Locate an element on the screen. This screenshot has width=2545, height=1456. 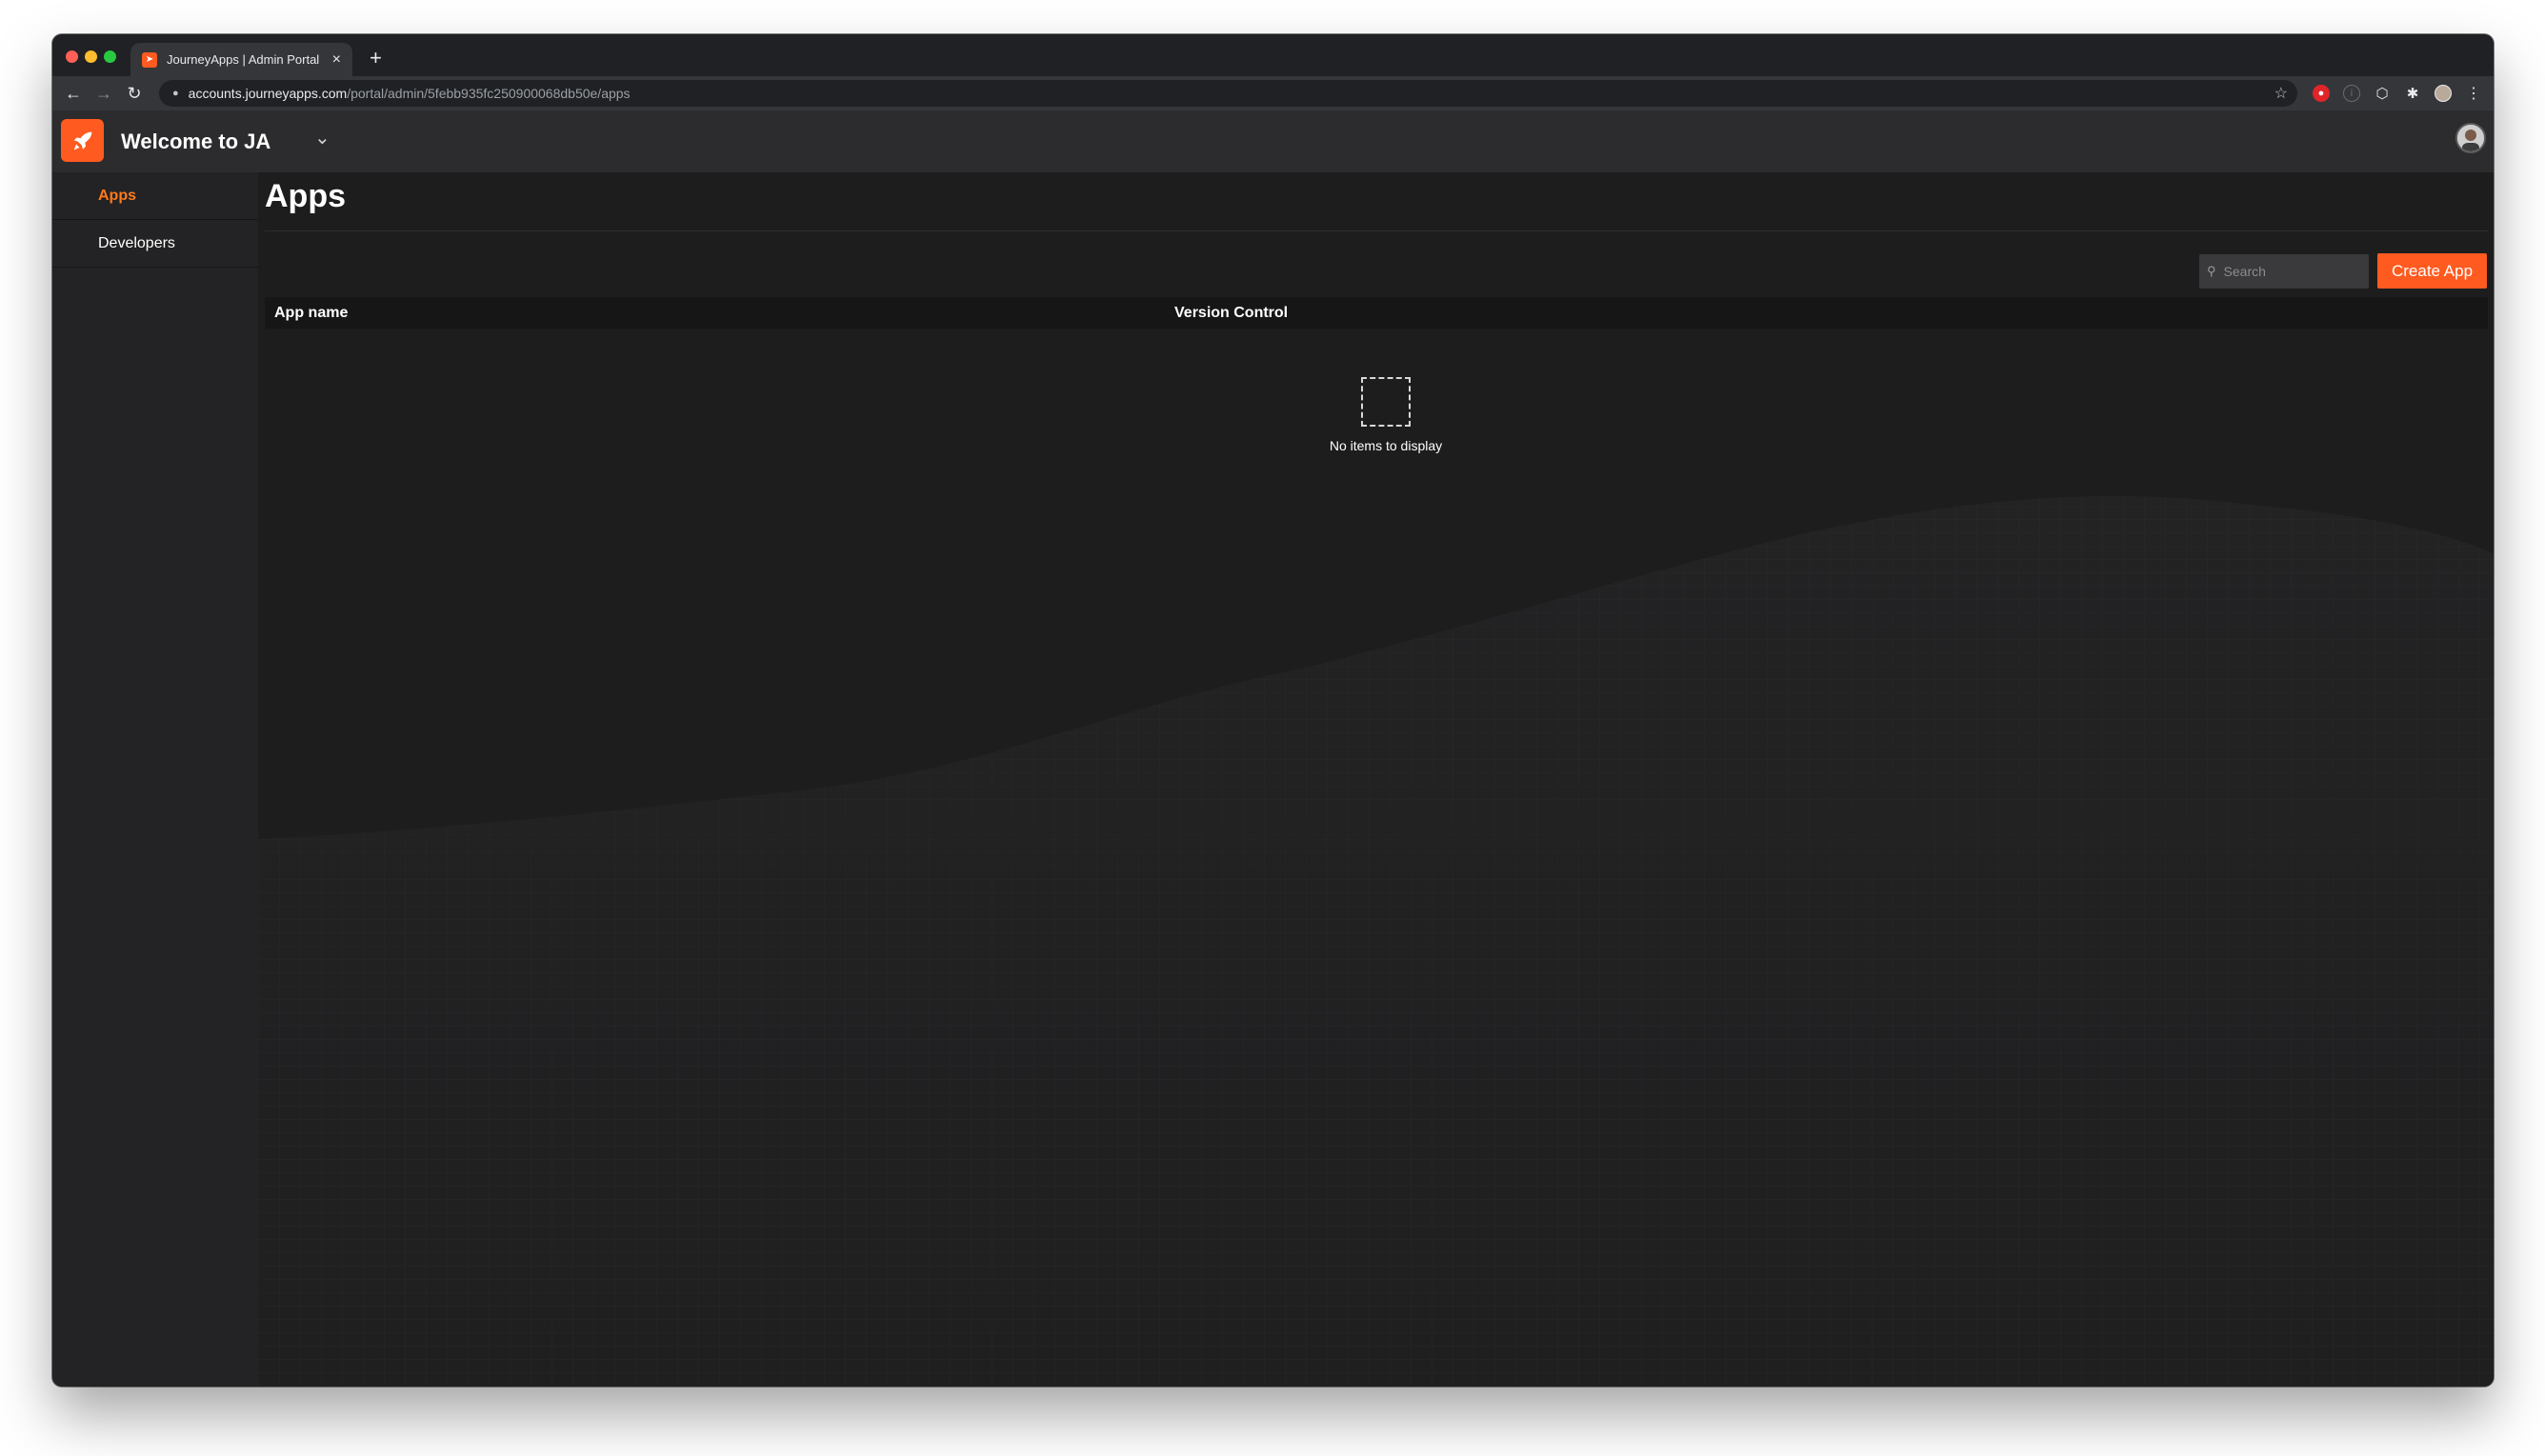
minimize-window-button is located at coordinates (91, 57).